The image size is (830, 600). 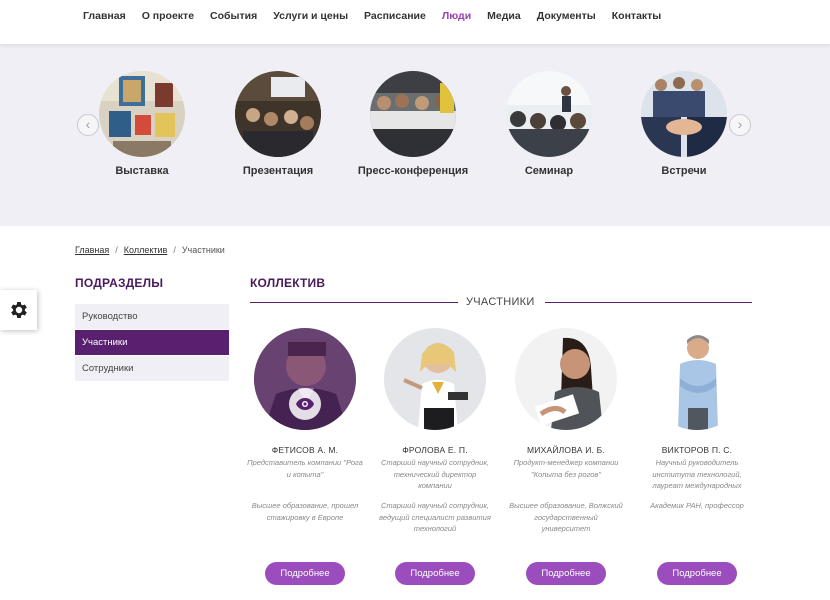 I want to click on breadcrumb: Главная / Коллектив / Участники, so click(x=150, y=250).